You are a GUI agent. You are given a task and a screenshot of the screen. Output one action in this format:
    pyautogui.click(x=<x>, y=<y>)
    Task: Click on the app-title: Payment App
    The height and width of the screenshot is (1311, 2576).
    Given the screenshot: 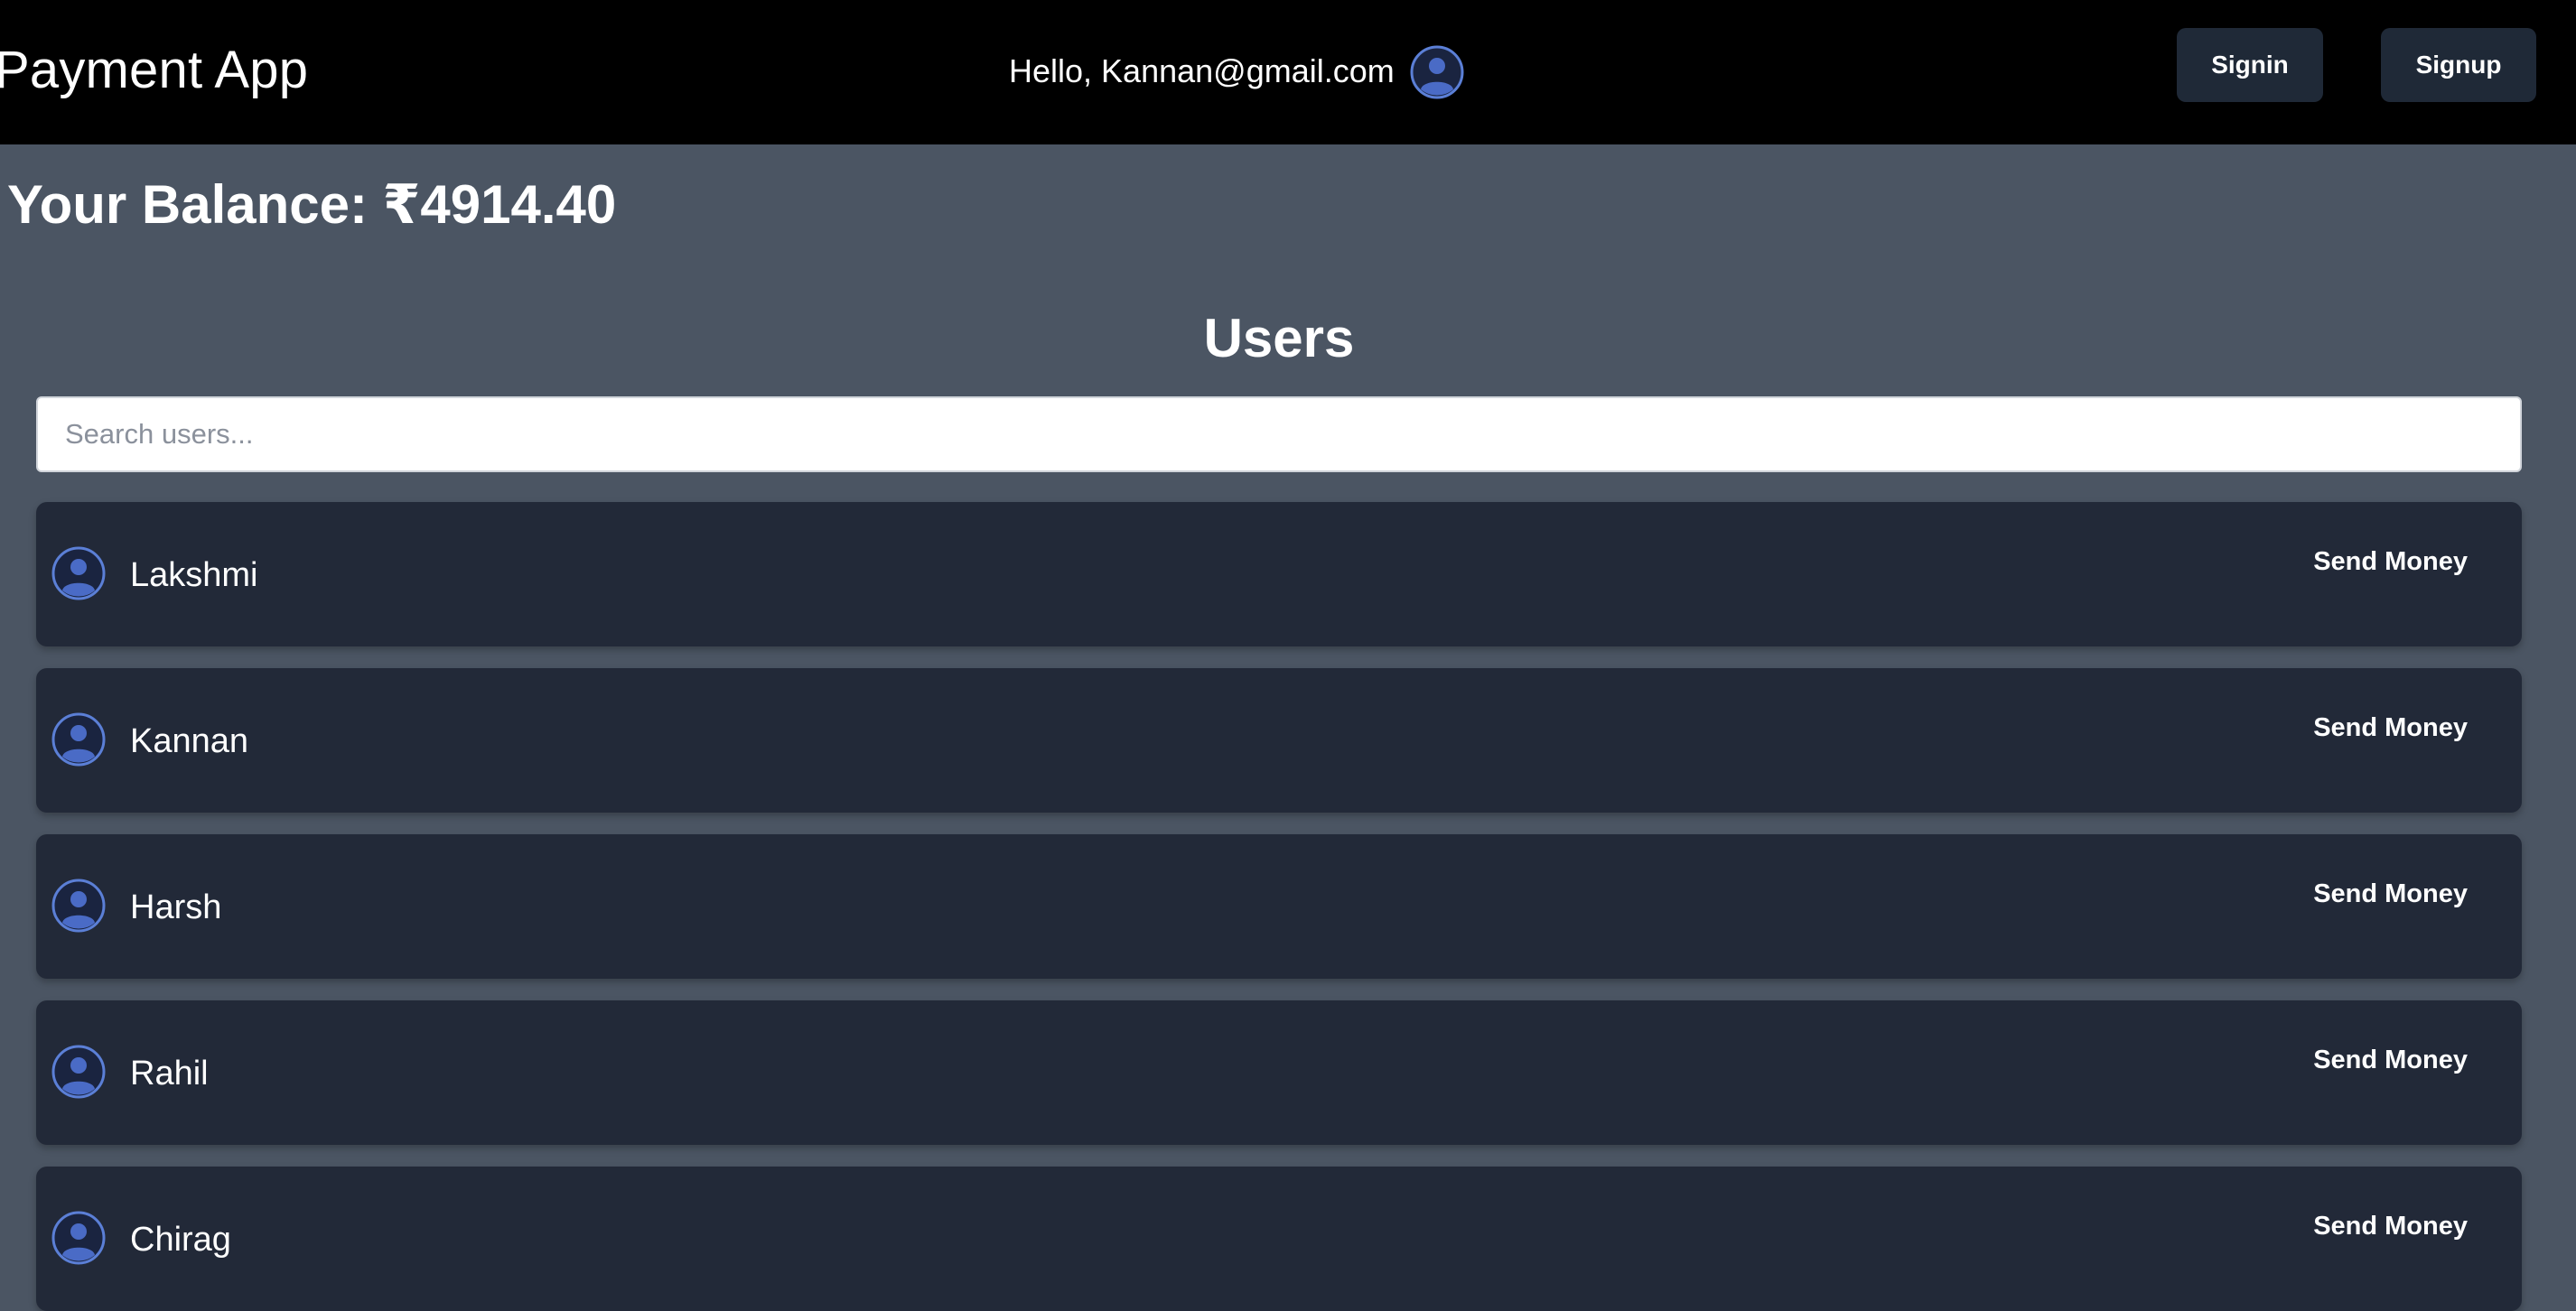 What is the action you would take?
    pyautogui.click(x=154, y=70)
    